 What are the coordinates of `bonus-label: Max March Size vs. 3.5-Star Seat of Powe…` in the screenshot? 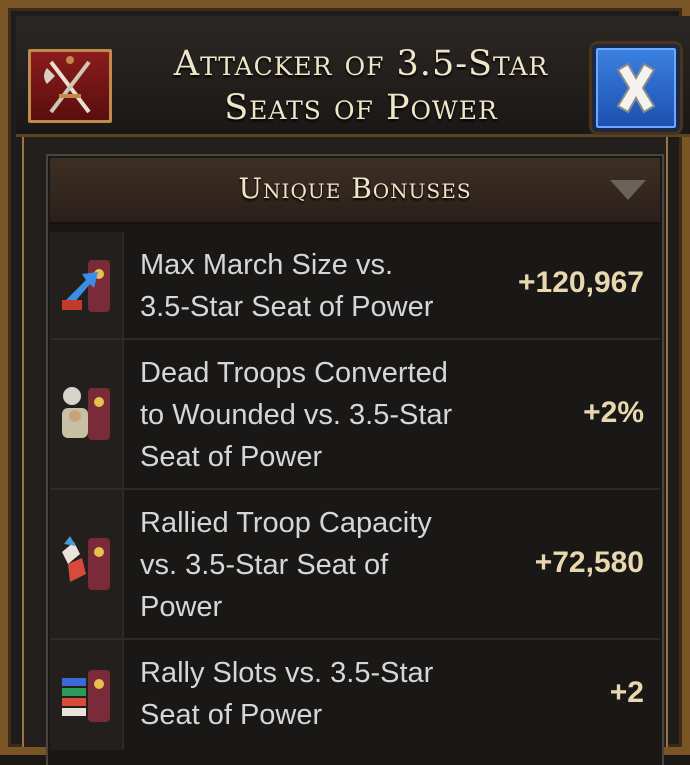 It's located at (320, 286).